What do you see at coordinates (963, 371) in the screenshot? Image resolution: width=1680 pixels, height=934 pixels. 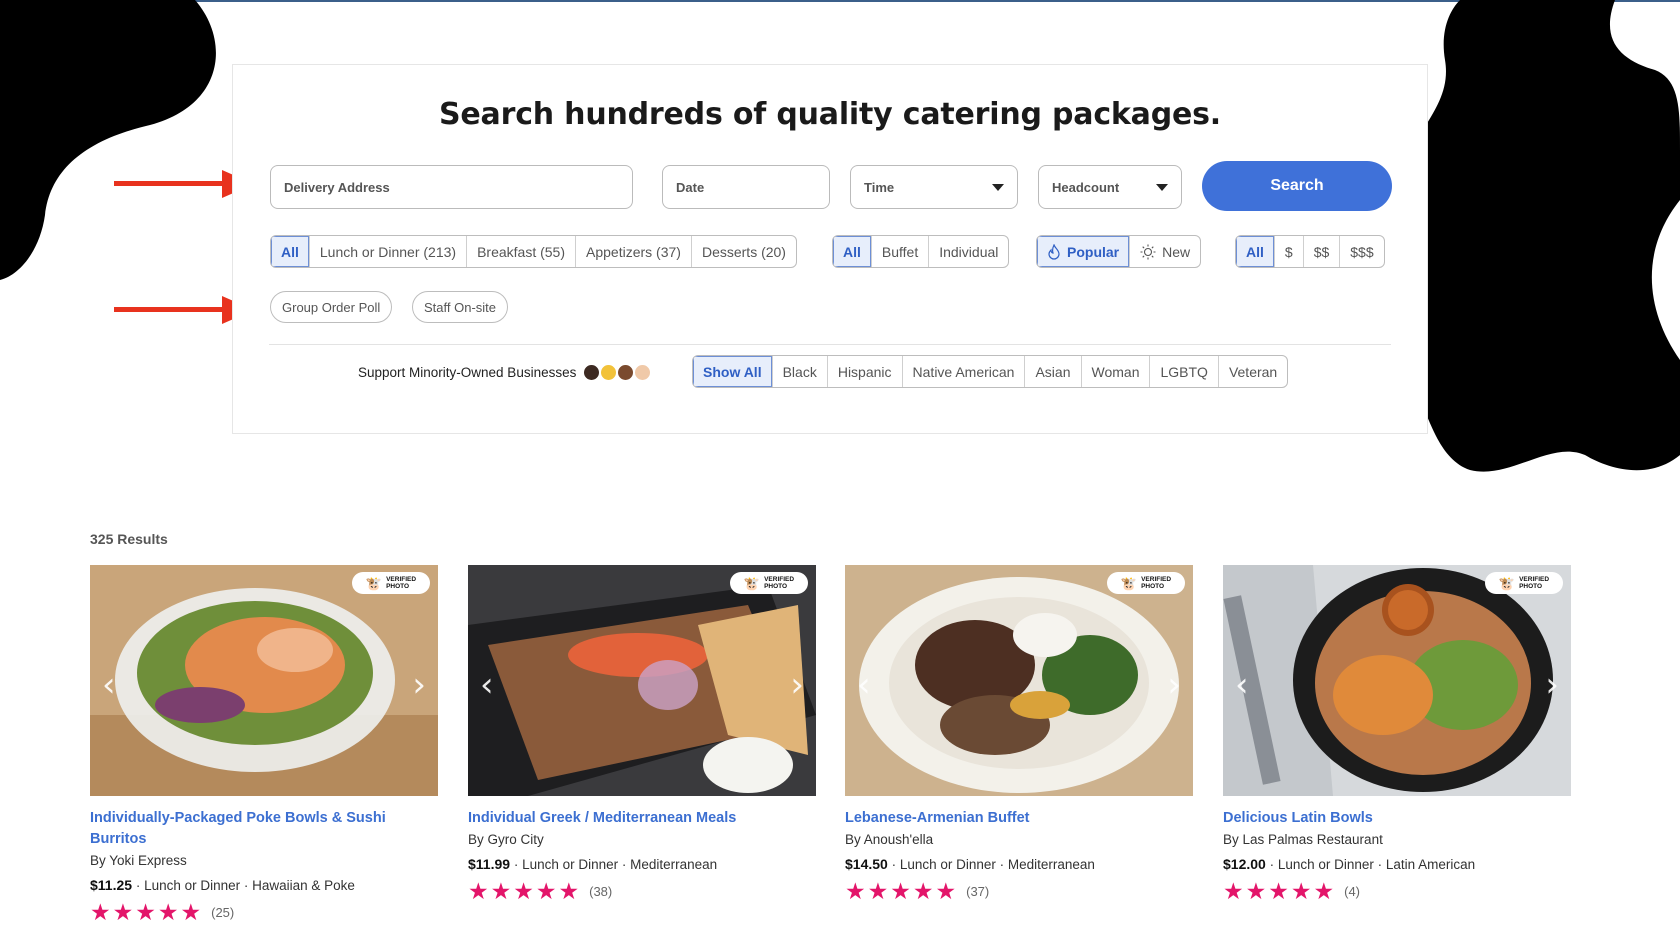 I see `minority-native-american: Native American` at bounding box center [963, 371].